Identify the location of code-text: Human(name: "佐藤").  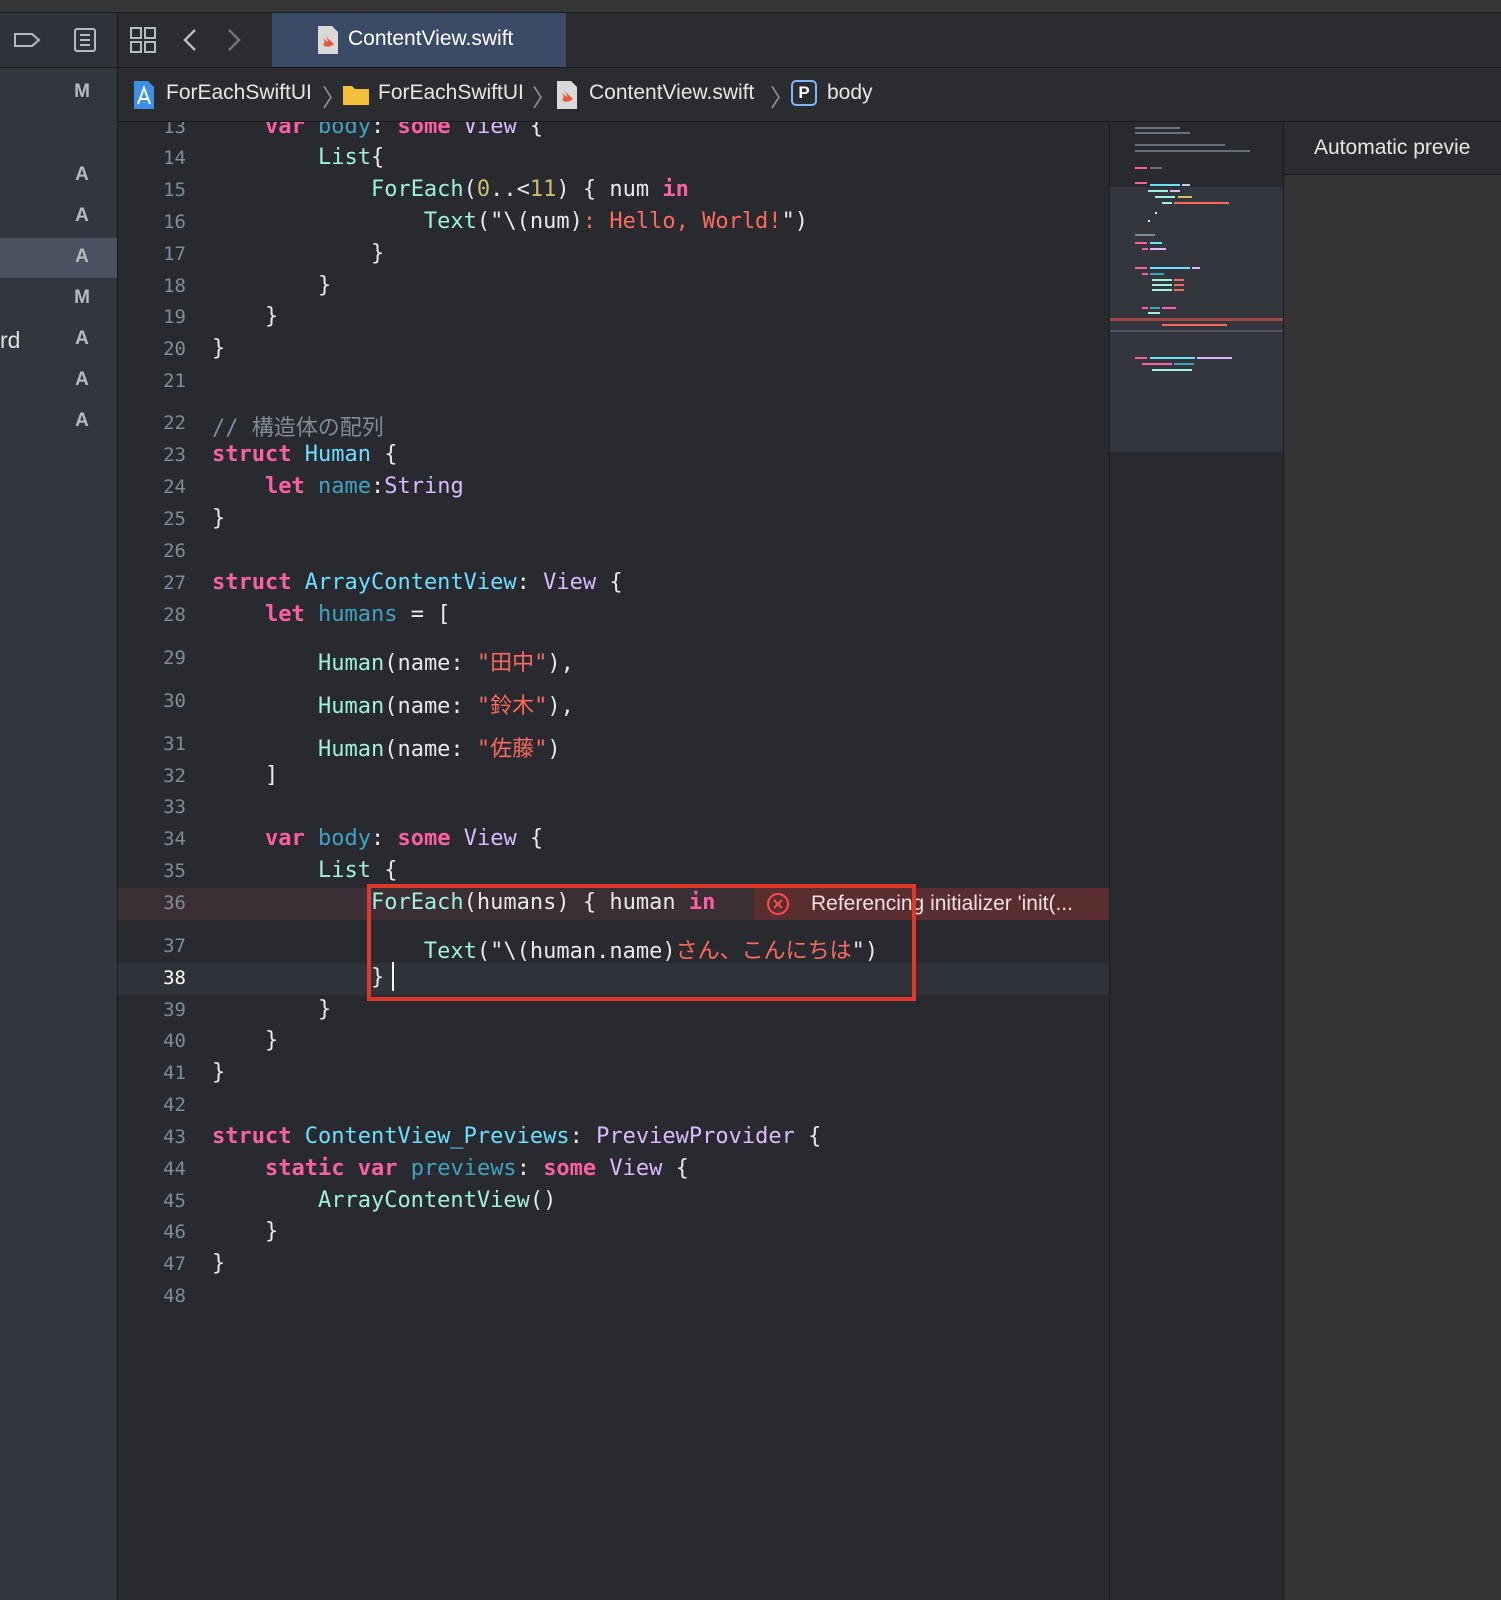
(386, 747).